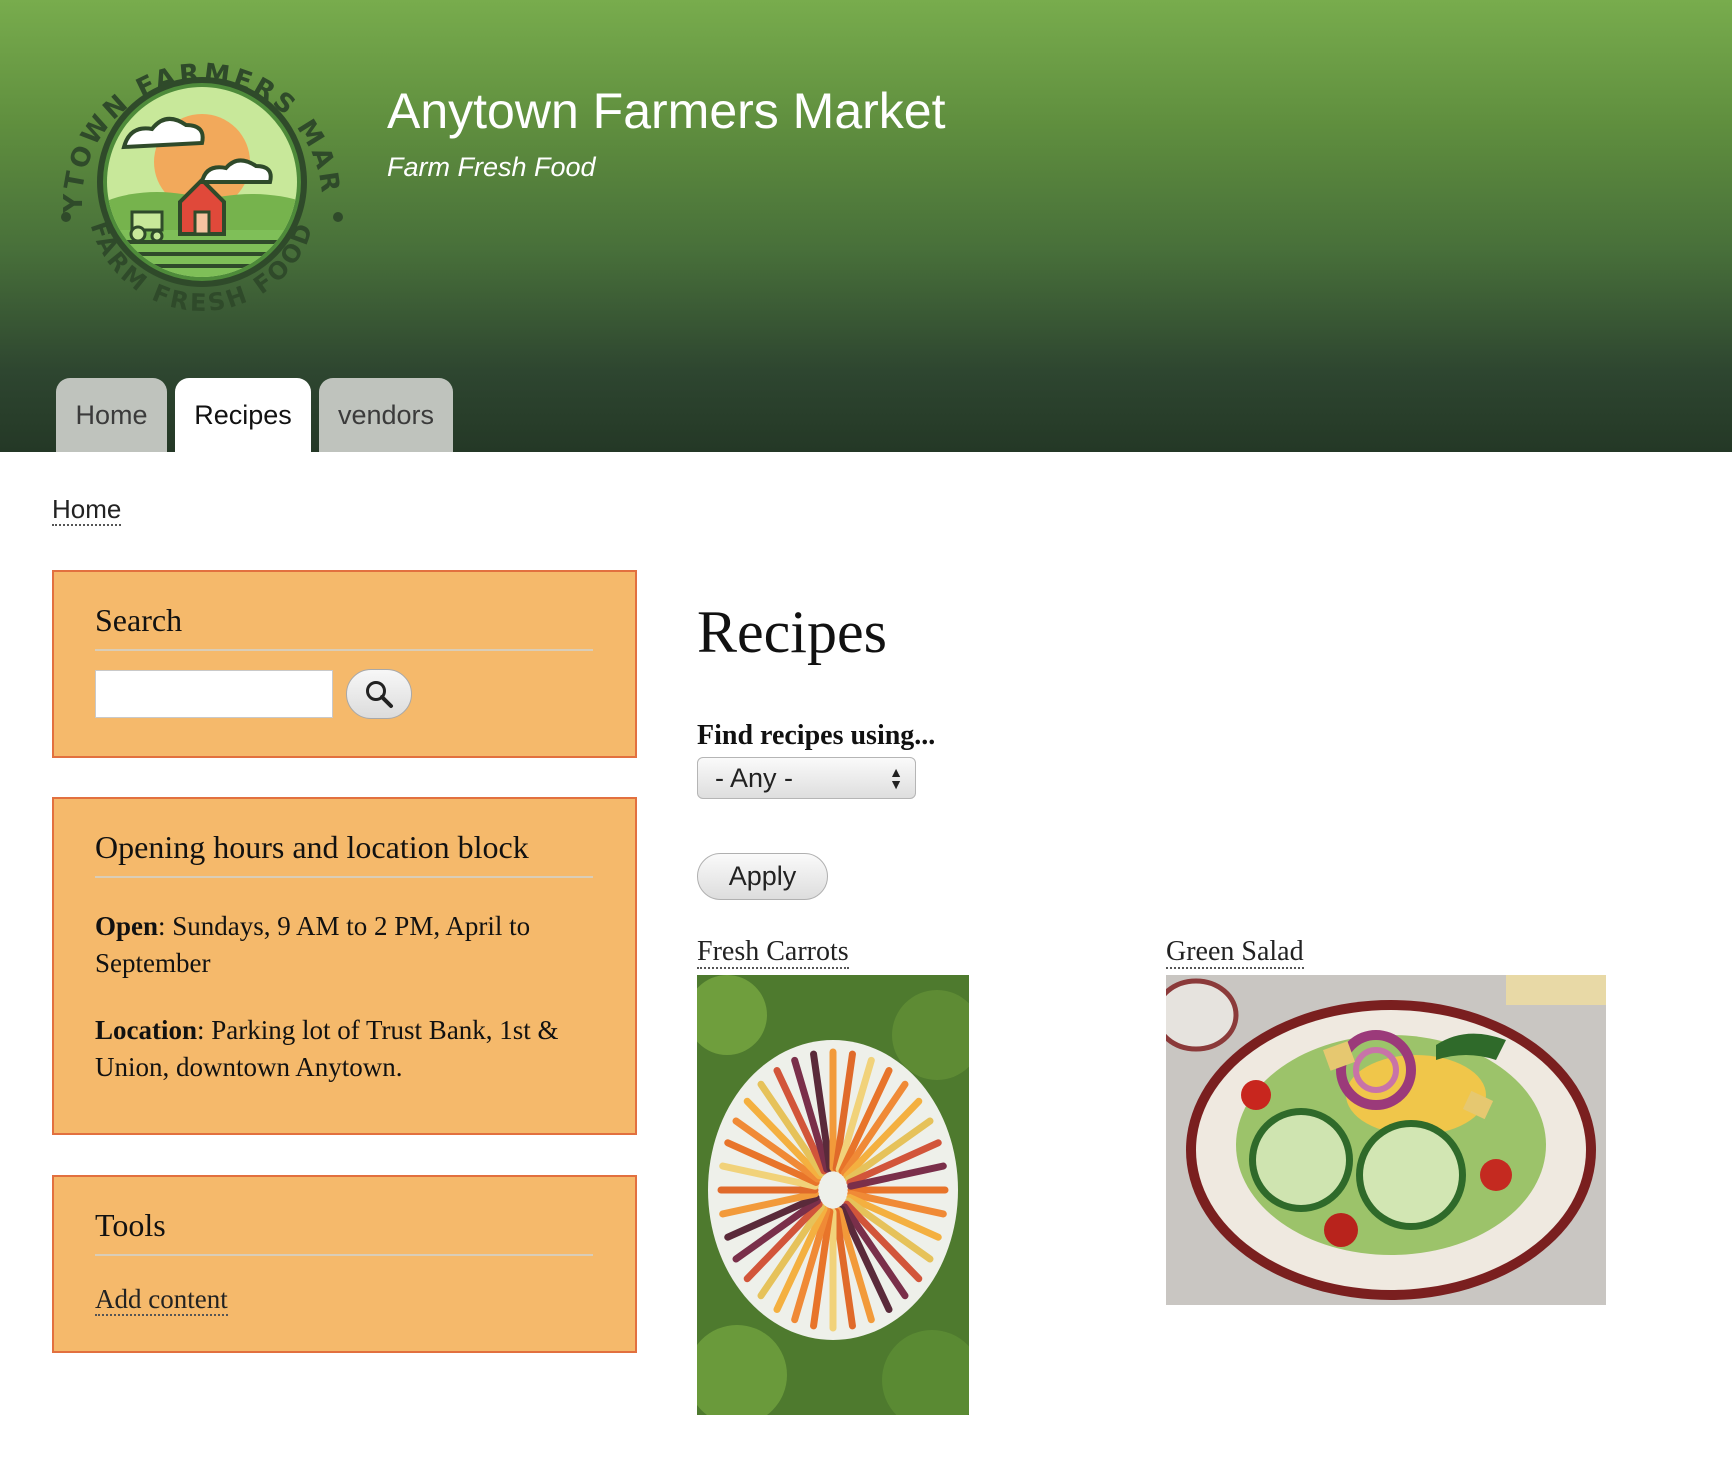 This screenshot has height=1472, width=1732. I want to click on carrots-photo, so click(833, 1195).